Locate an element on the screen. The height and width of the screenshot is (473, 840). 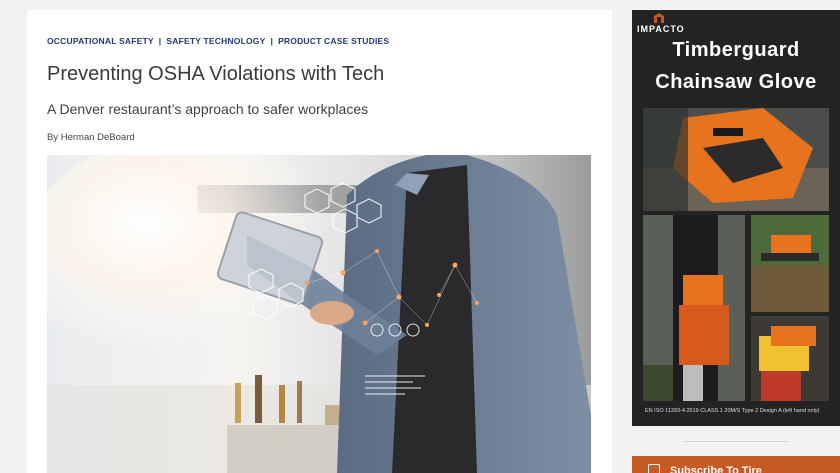
ad-photo-cutting-log-art is located at coordinates (790, 263).